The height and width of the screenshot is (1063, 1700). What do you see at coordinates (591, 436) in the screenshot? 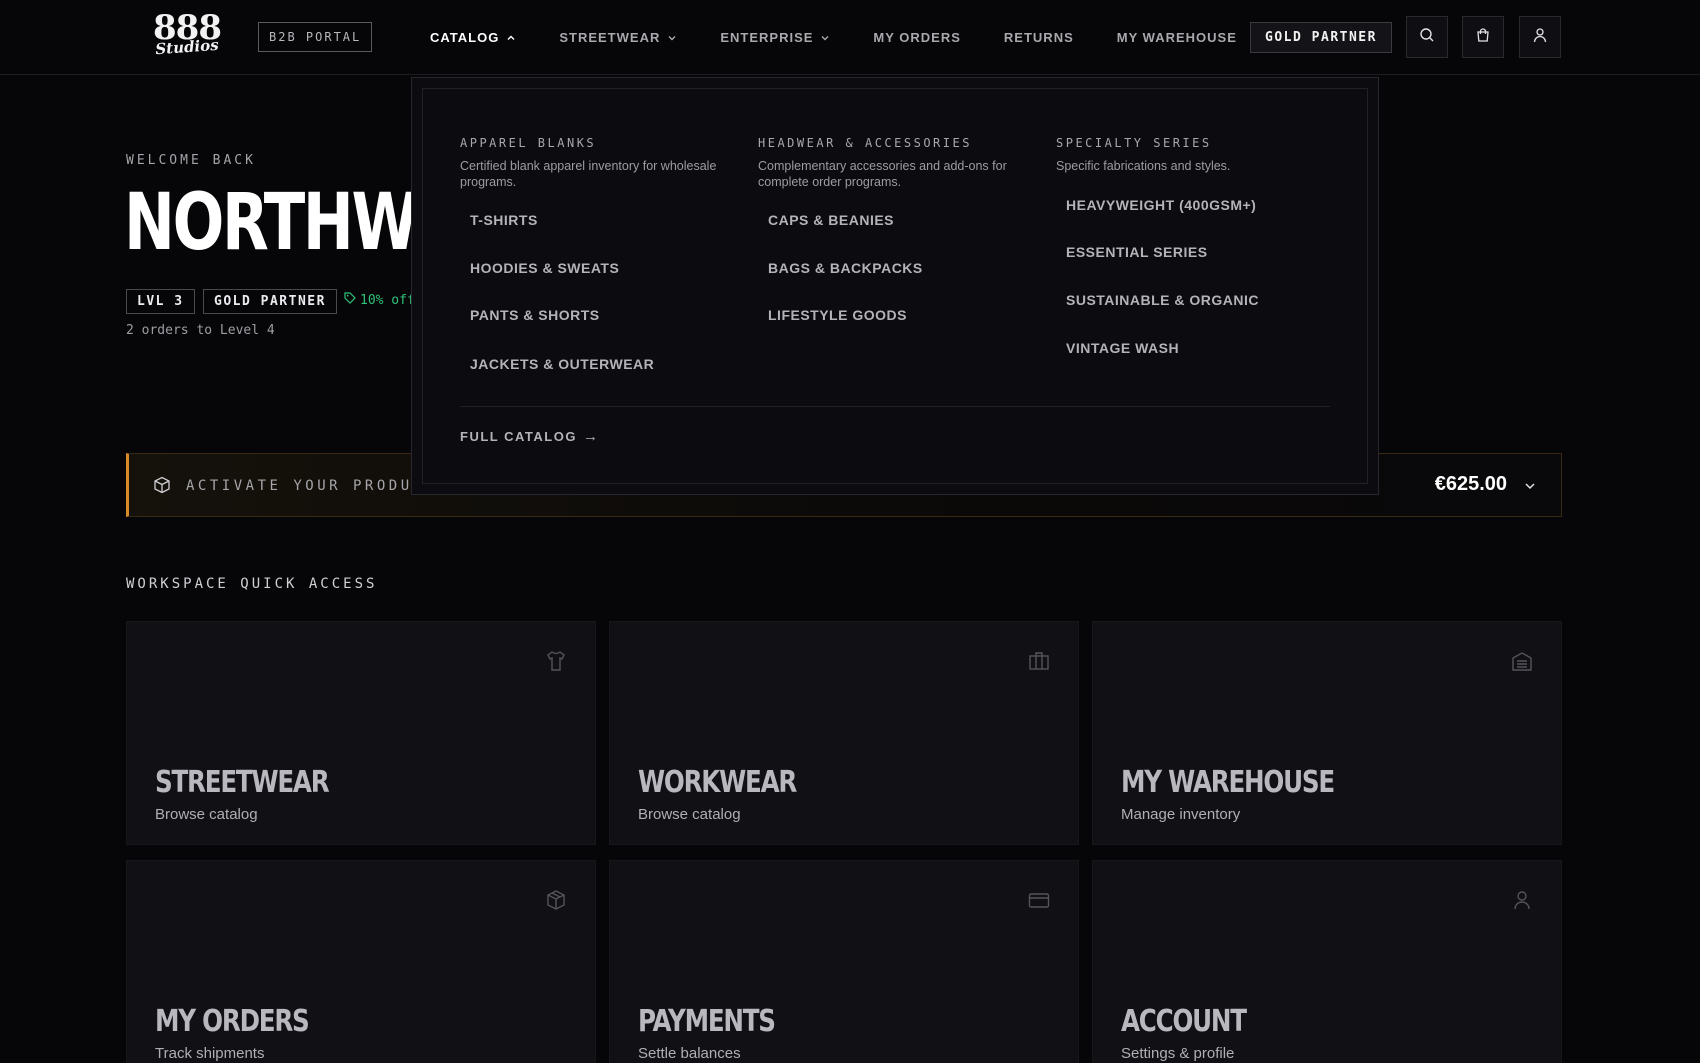
I see `arrow-right-icon: →` at bounding box center [591, 436].